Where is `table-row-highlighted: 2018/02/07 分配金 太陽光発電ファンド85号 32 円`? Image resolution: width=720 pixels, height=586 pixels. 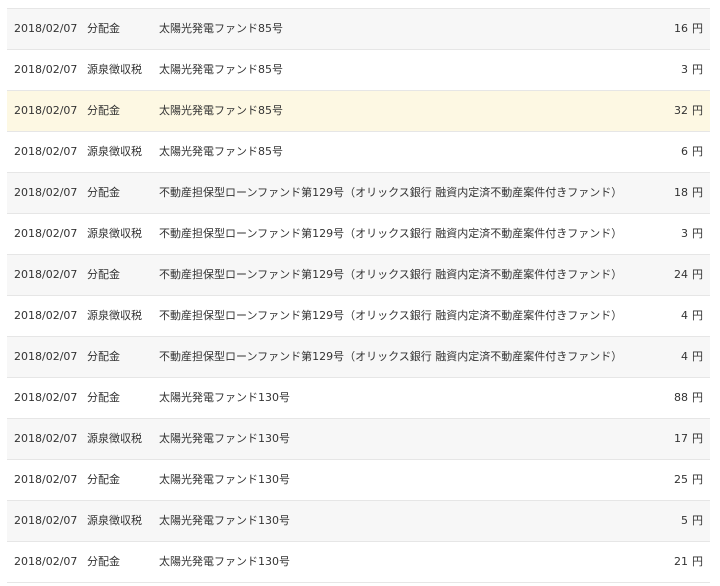 table-row-highlighted: 2018/02/07 分配金 太陽光発電ファンド85号 32 円 is located at coordinates (358, 111).